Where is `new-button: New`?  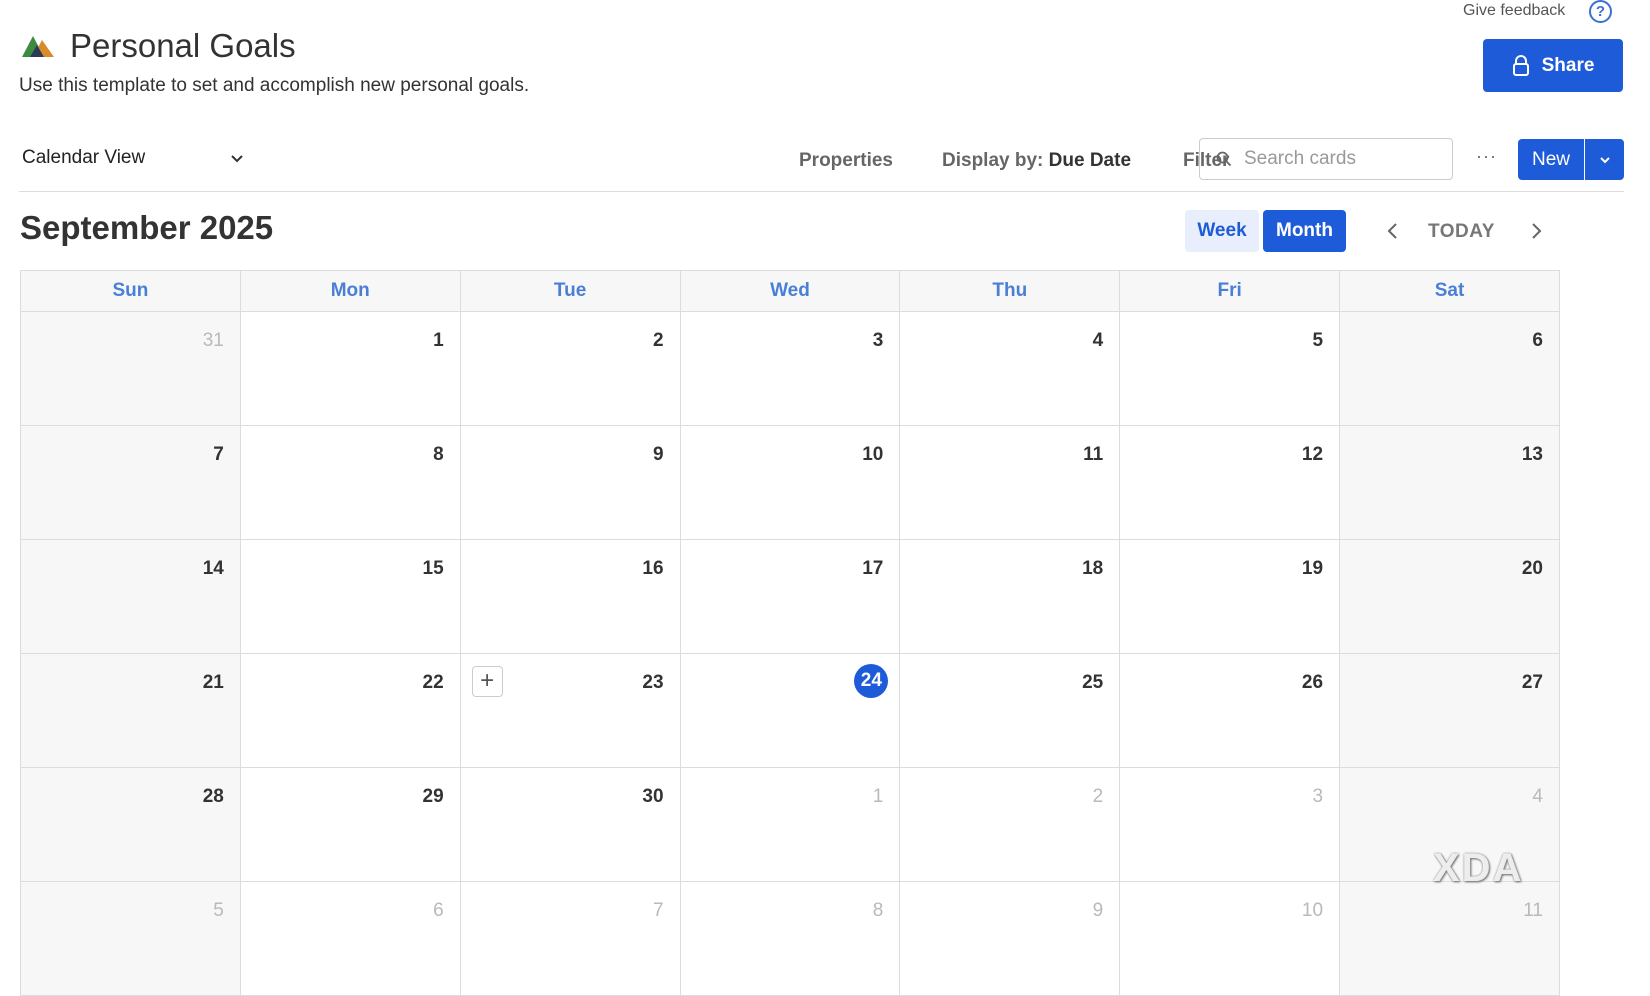
new-button: New is located at coordinates (1551, 159).